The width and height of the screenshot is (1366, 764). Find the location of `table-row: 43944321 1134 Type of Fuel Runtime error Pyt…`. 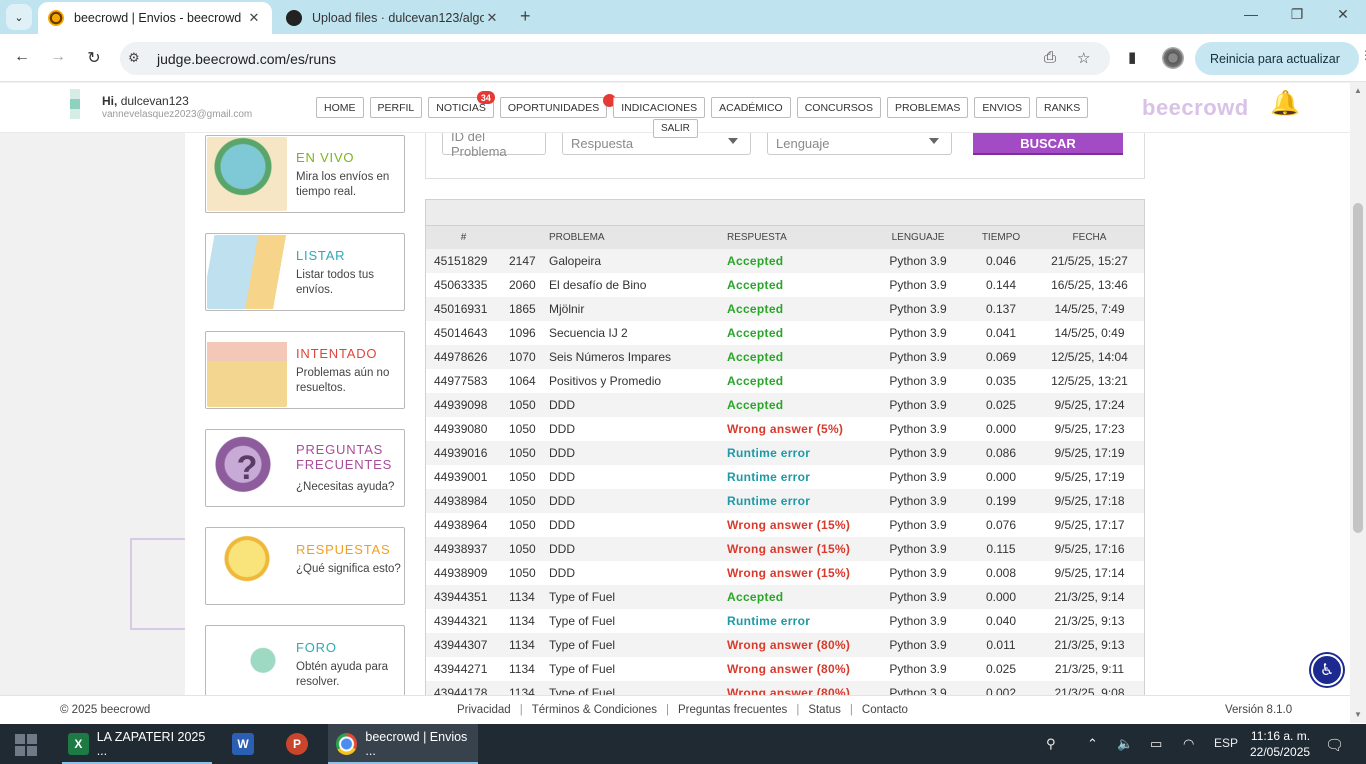

table-row: 43944321 1134 Type of Fuel Runtime error Pyt… is located at coordinates (785, 621).